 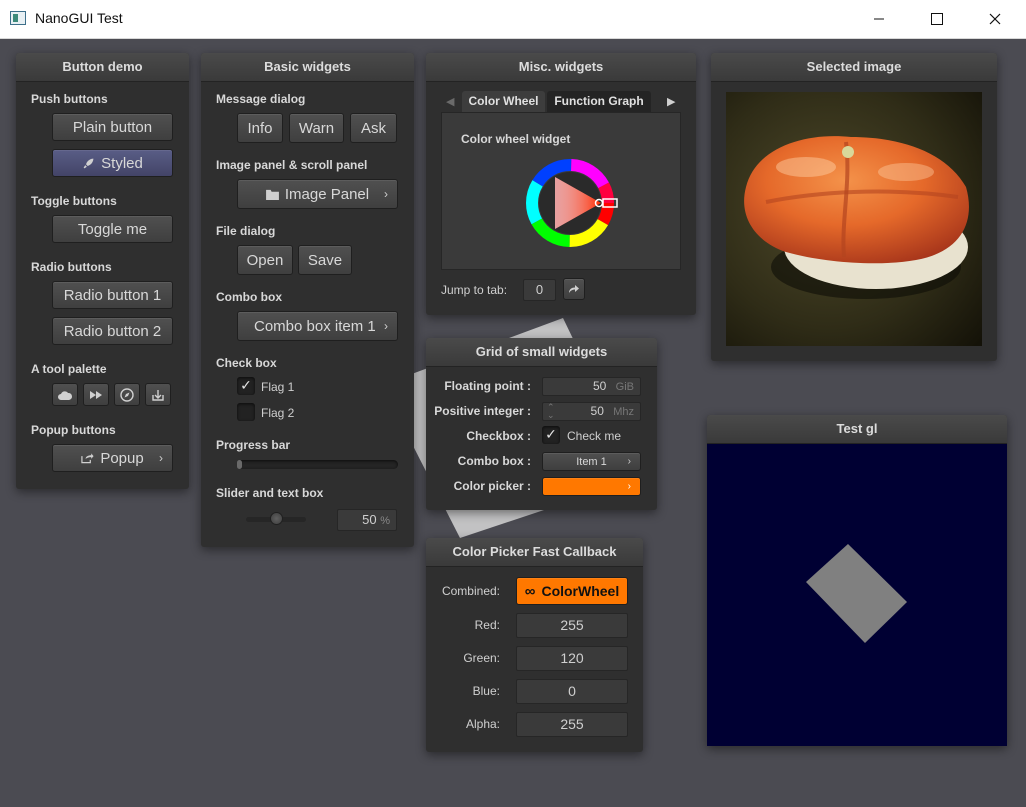 What do you see at coordinates (503, 101) in the screenshot?
I see `tab-color-wheel: Color Wheel` at bounding box center [503, 101].